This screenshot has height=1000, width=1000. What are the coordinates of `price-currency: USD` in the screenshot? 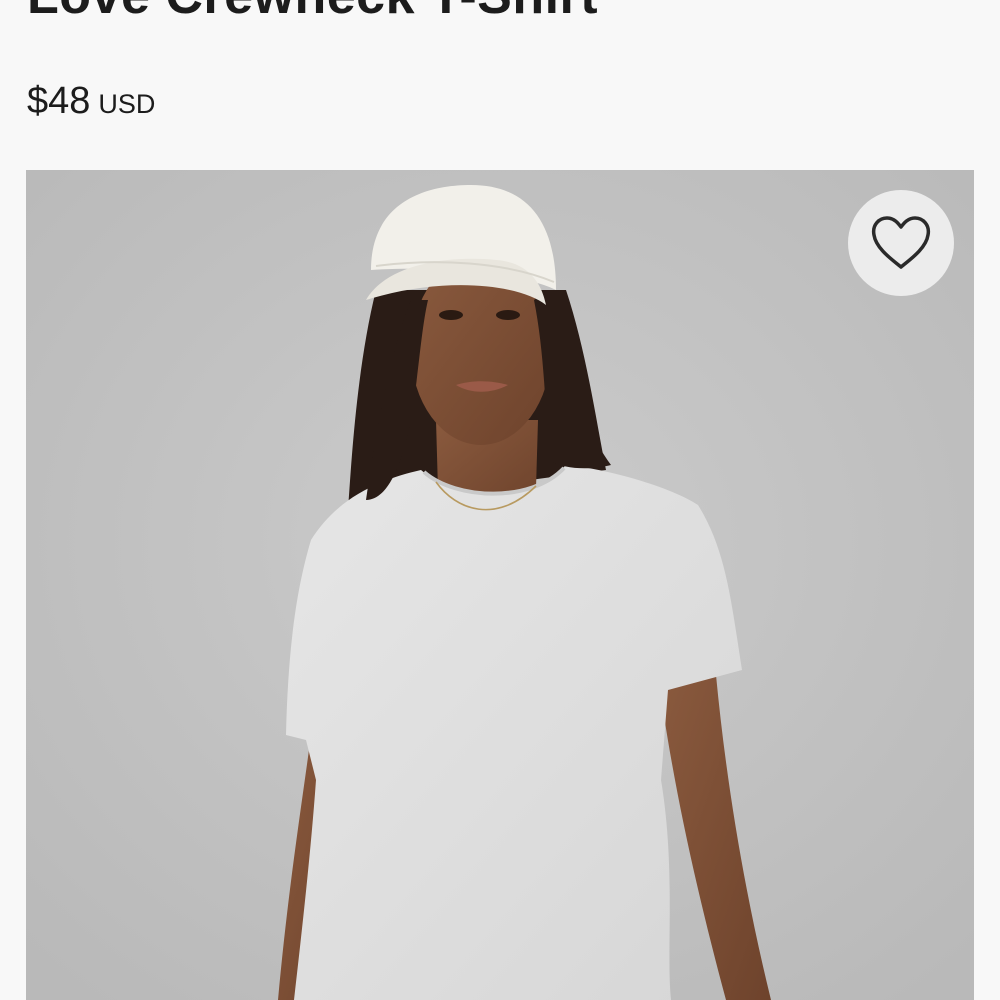 It's located at (127, 104).